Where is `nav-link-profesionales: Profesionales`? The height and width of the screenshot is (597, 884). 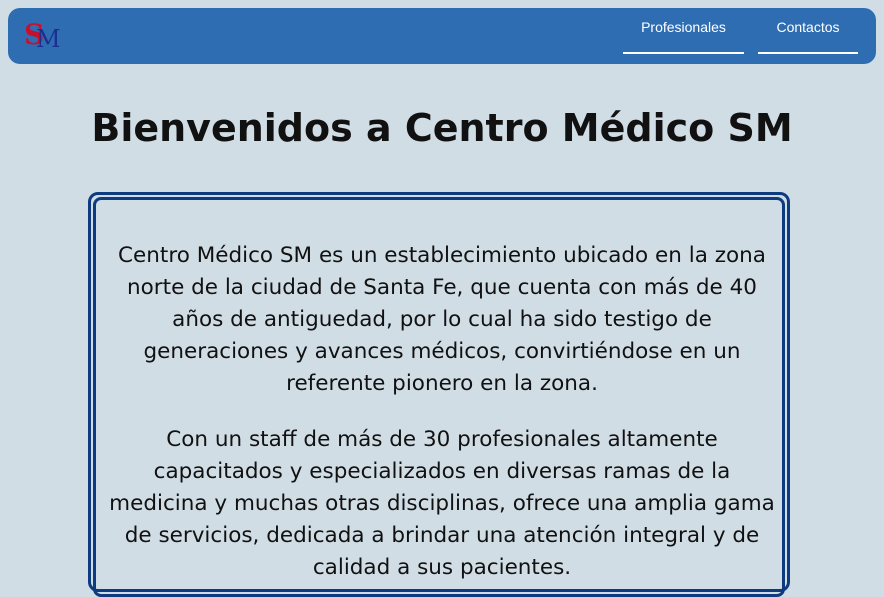
nav-link-profesionales: Profesionales is located at coordinates (683, 37).